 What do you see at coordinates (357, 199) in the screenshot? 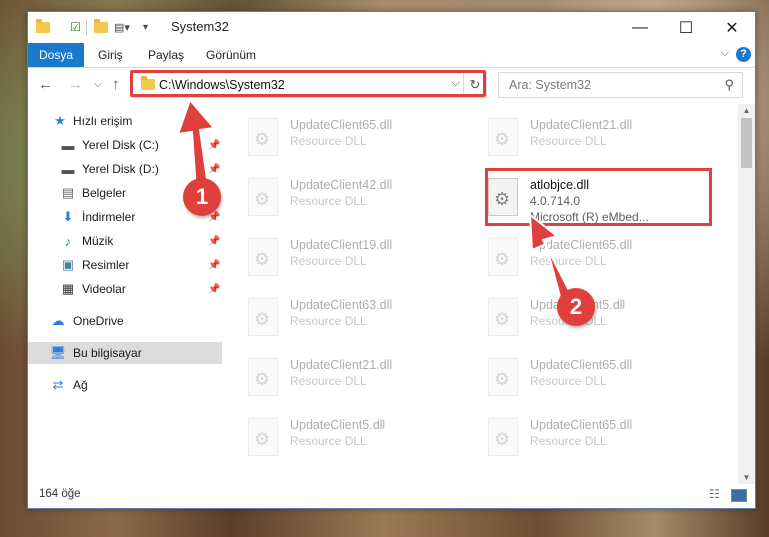
I see `file-item: ⚙ UpdateClient42.dll Resource DLL` at bounding box center [357, 199].